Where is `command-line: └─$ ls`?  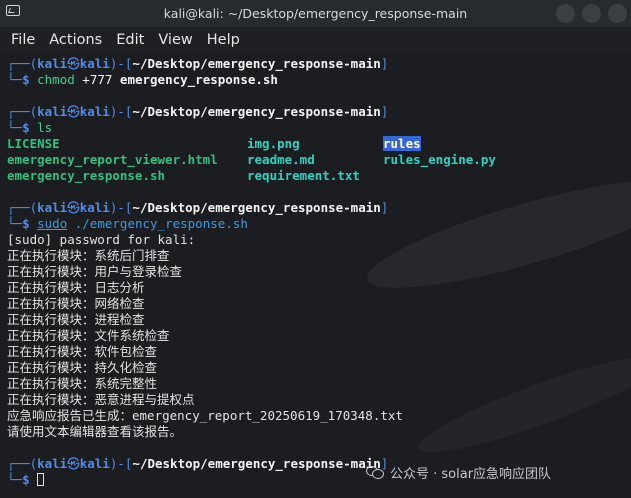
command-line: └─$ ls is located at coordinates (30, 127).